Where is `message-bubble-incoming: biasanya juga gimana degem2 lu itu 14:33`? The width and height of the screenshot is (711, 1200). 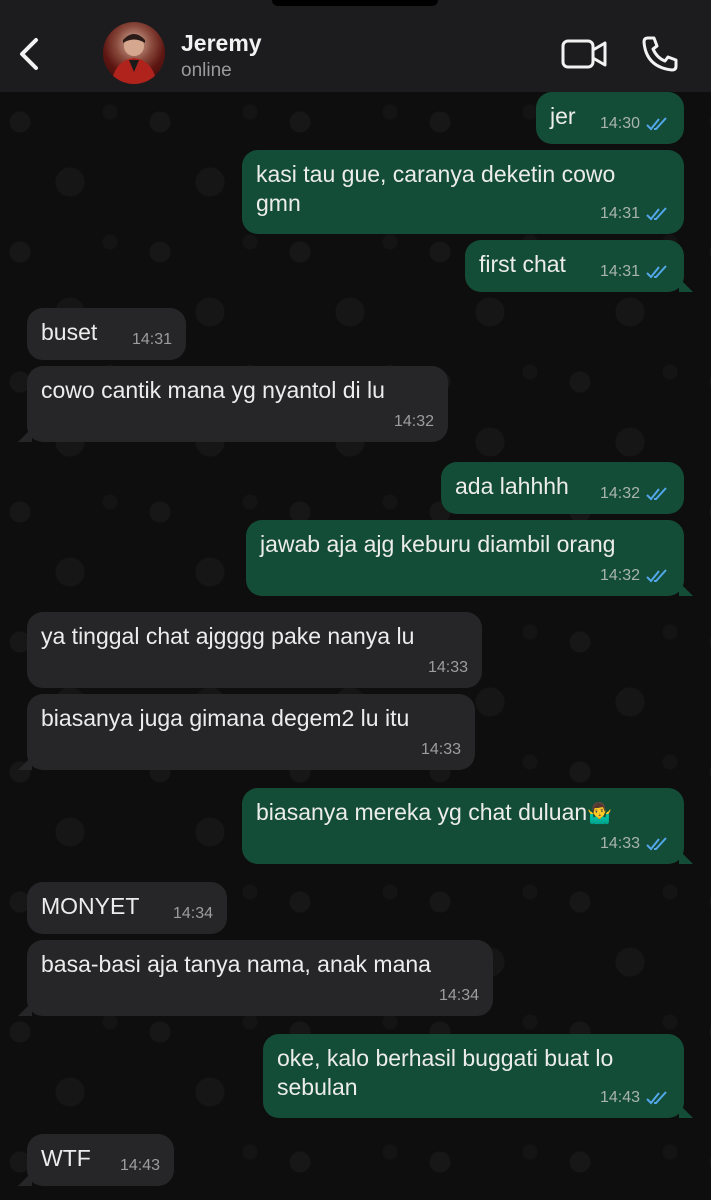
message-bubble-incoming: biasanya juga gimana degem2 lu itu 14:33 is located at coordinates (246, 732).